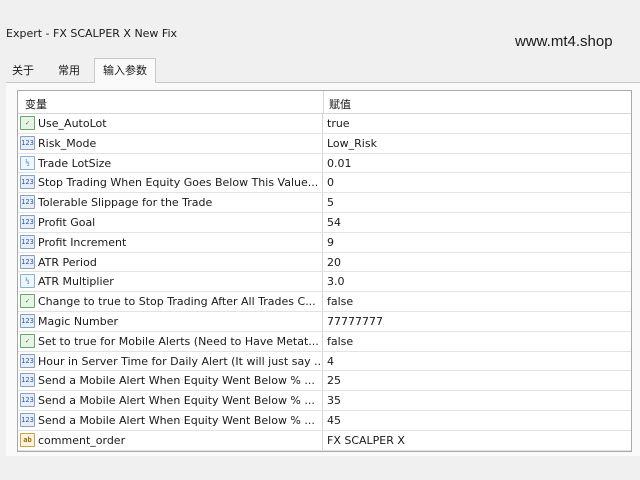 The image size is (640, 480). I want to click on table-row: ab comment_order FX SCALPER X, so click(324, 440).